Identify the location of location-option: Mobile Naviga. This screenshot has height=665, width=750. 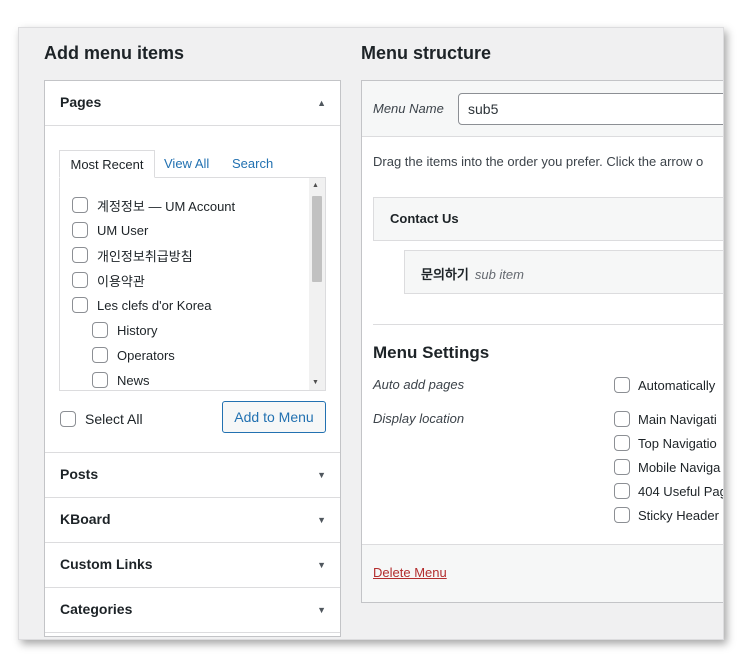
(667, 467).